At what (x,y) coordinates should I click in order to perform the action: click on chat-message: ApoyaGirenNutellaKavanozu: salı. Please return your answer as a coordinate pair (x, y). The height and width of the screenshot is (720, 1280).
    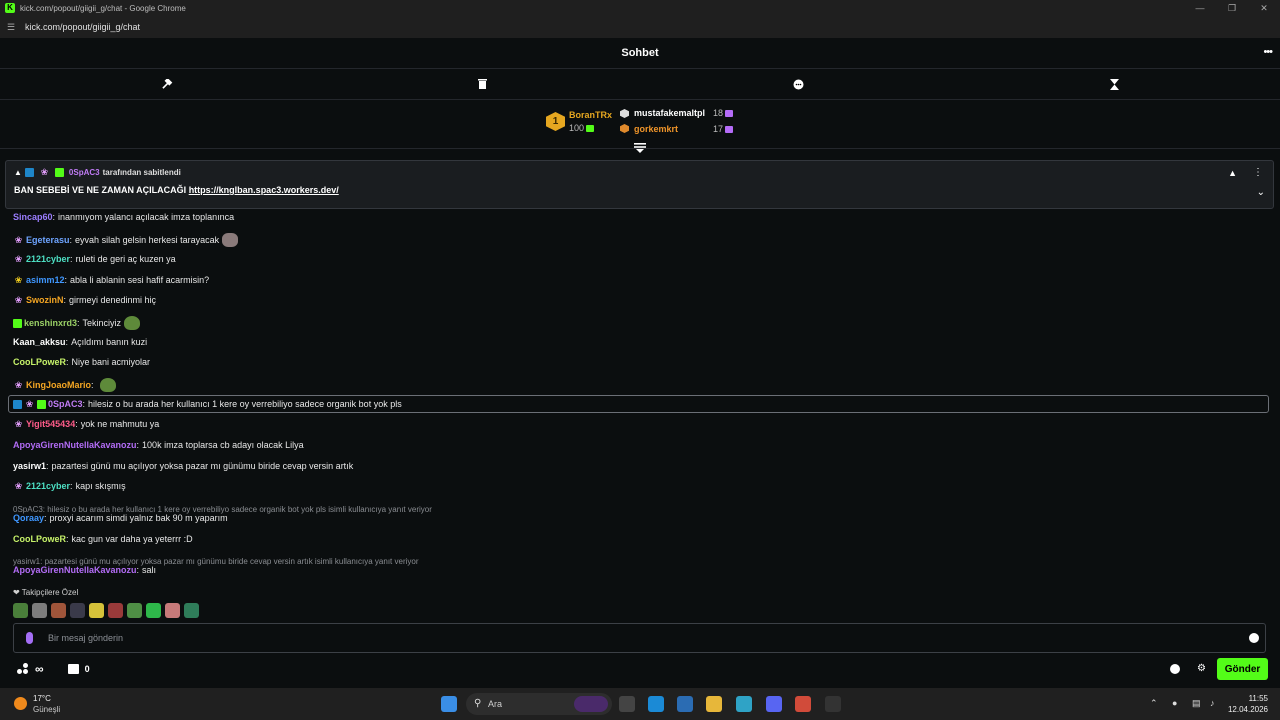
    Looking at the image, I should click on (84, 570).